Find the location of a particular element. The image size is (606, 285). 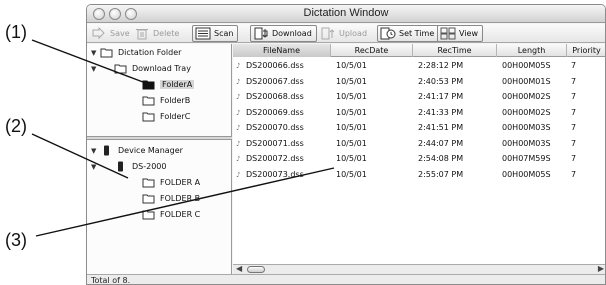

column-header-priority: Priority is located at coordinates (586, 50).